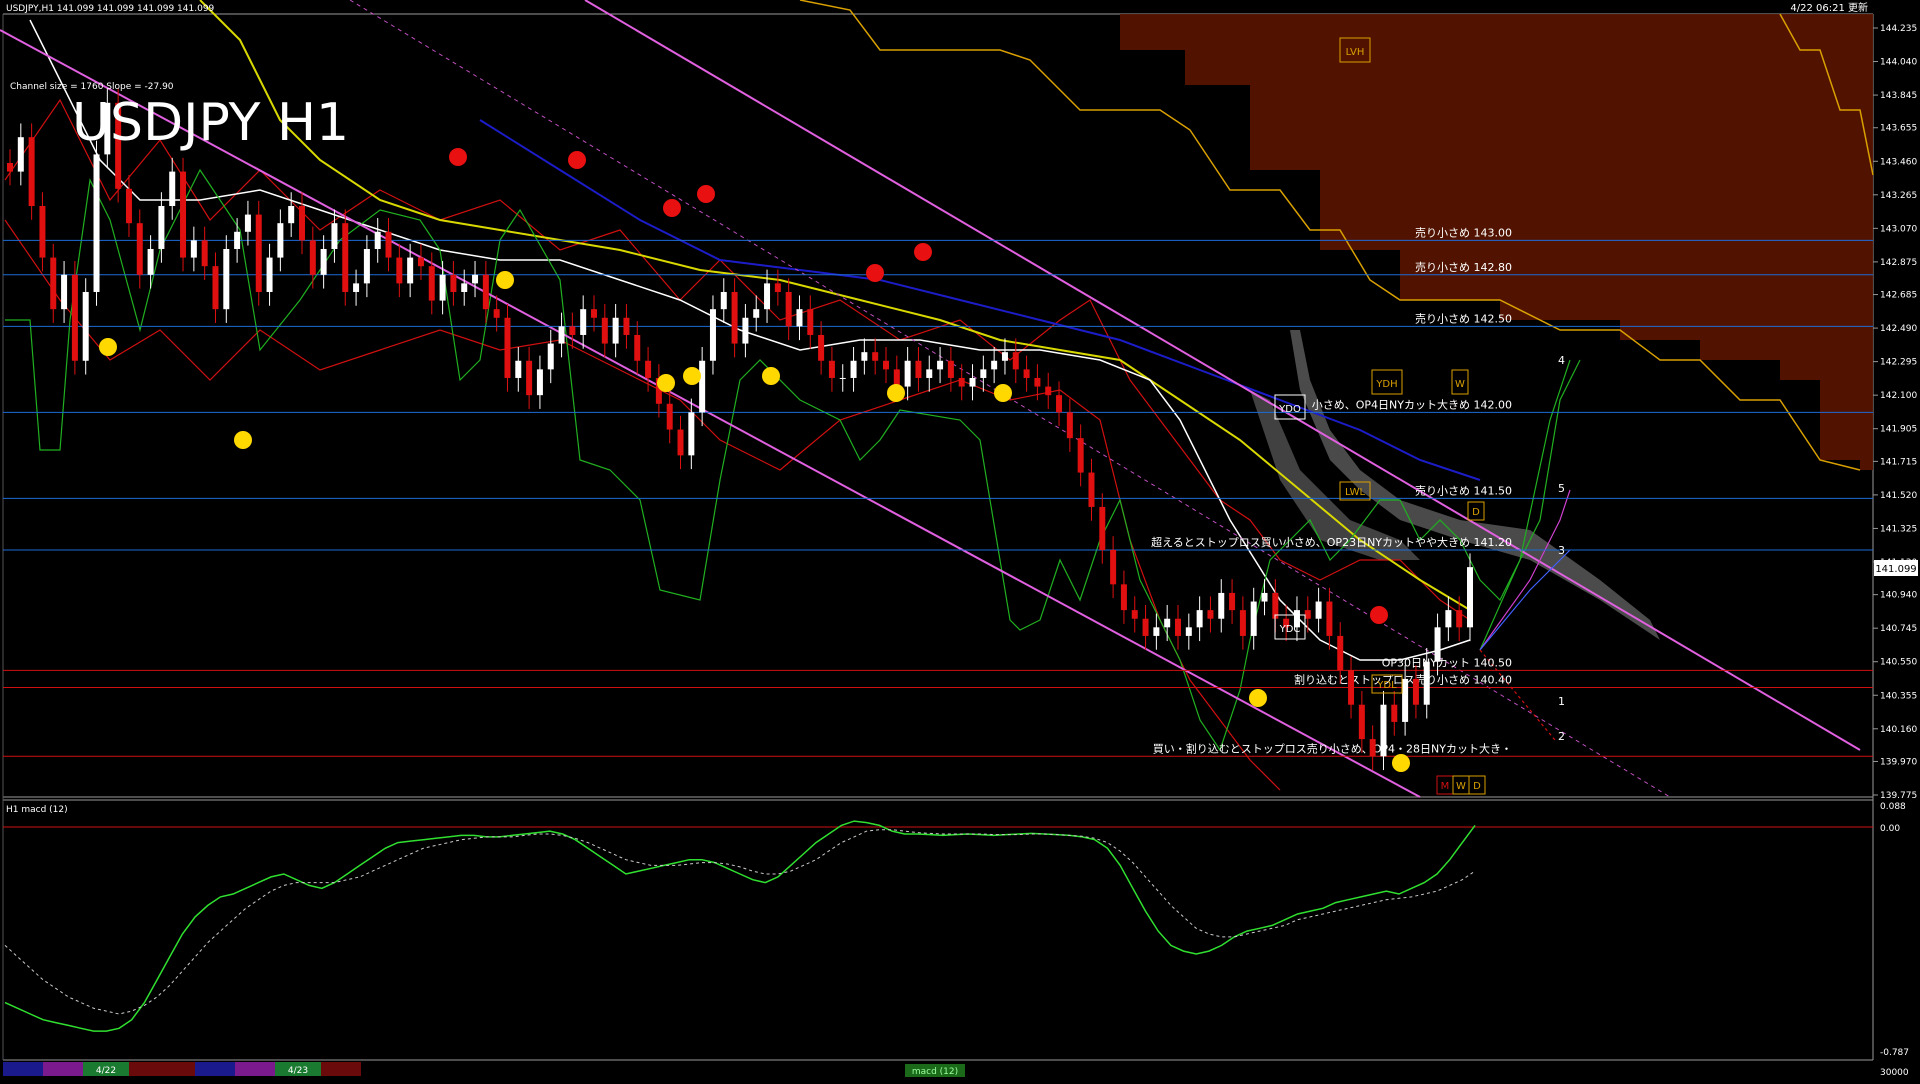 Image resolution: width=1920 pixels, height=1084 pixels. I want to click on price-axis-label: 139.775, so click(1898, 796).